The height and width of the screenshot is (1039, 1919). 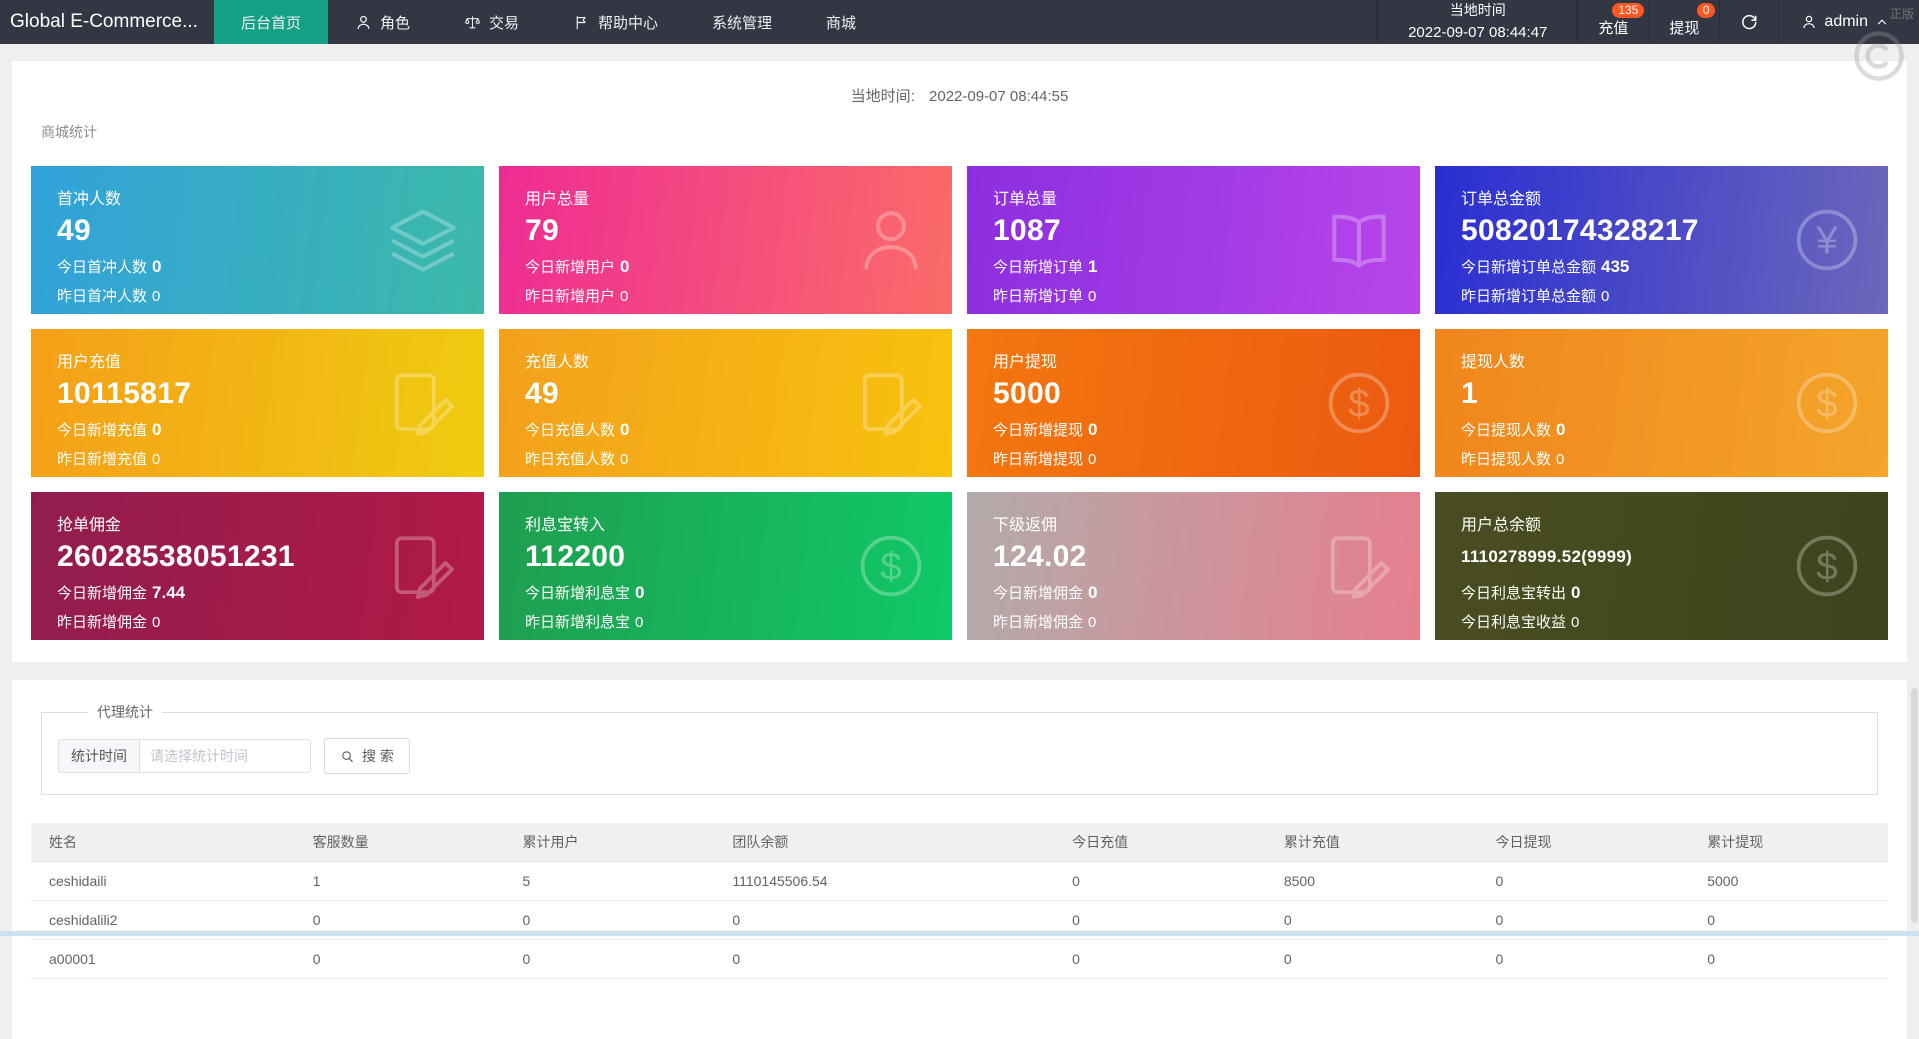 I want to click on local-time-block: 当地时间 2022-09-07 08:44:47, so click(x=1478, y=22).